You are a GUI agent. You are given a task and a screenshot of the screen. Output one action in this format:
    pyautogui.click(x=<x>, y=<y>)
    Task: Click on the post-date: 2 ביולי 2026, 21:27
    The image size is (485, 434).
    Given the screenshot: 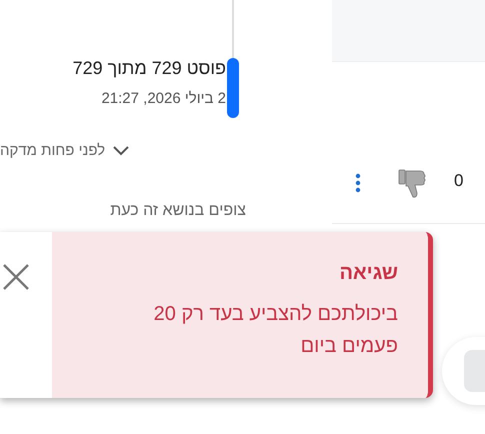 What is the action you would take?
    pyautogui.click(x=163, y=99)
    